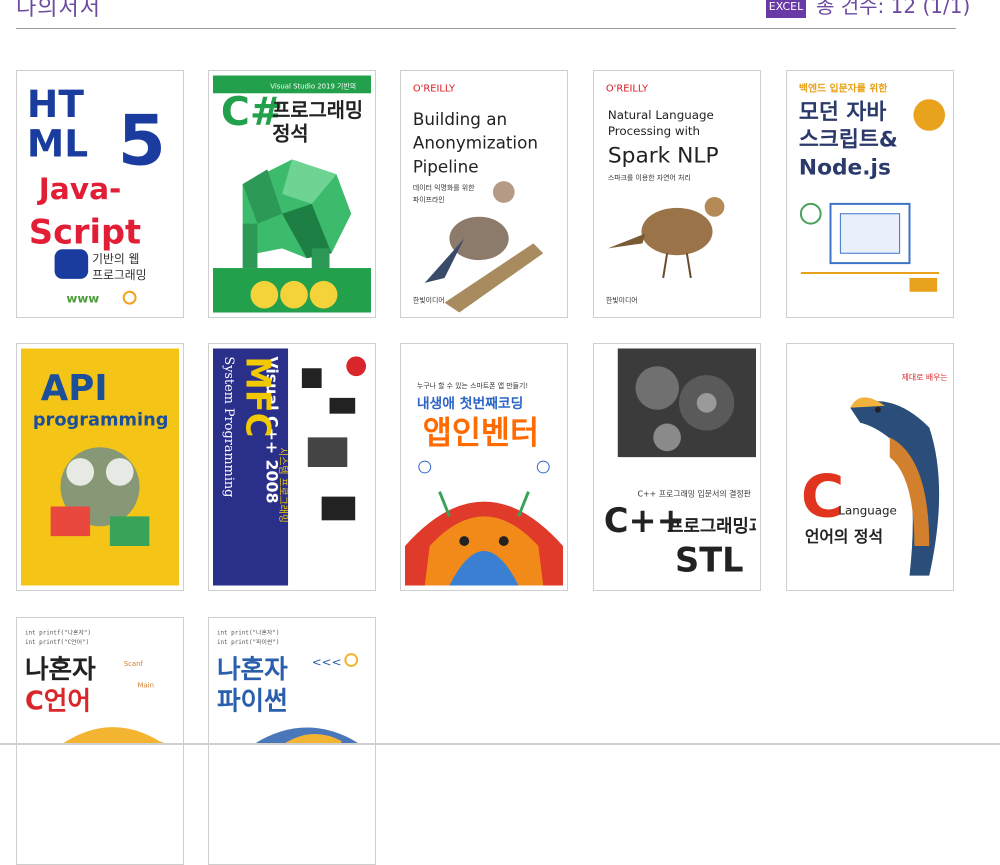 The image size is (1000, 865). I want to click on book-cover: 백엔드 입문자를 위한 모던 자바 스크립트& Node.js, so click(870, 194).